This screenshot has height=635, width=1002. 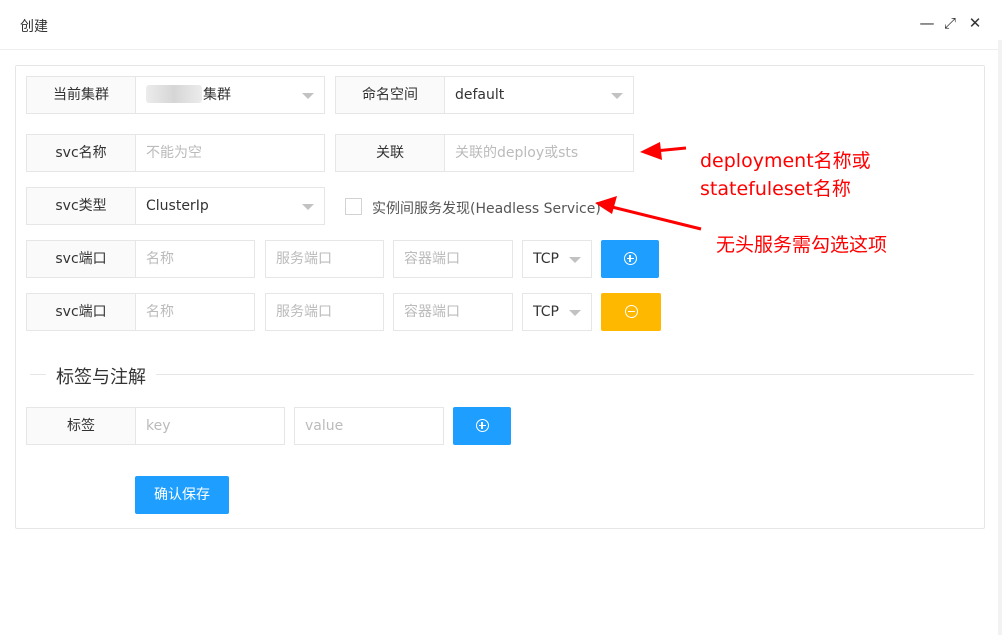 I want to click on labels-section-title: 标签与注解, so click(x=101, y=376).